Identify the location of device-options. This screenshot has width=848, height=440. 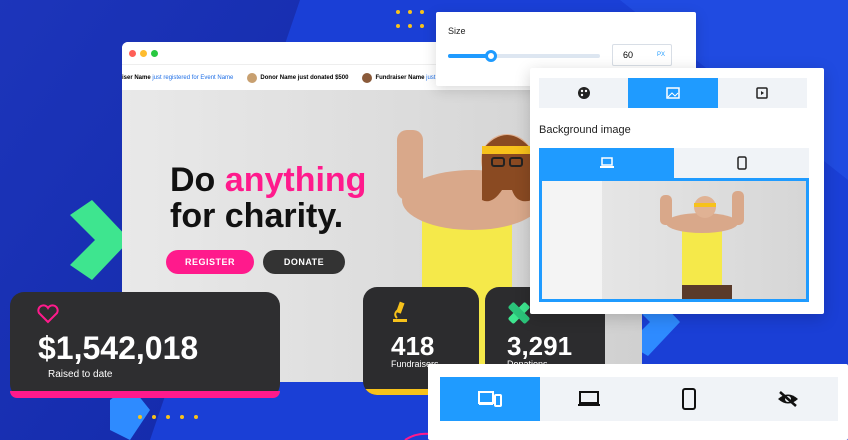
(639, 399).